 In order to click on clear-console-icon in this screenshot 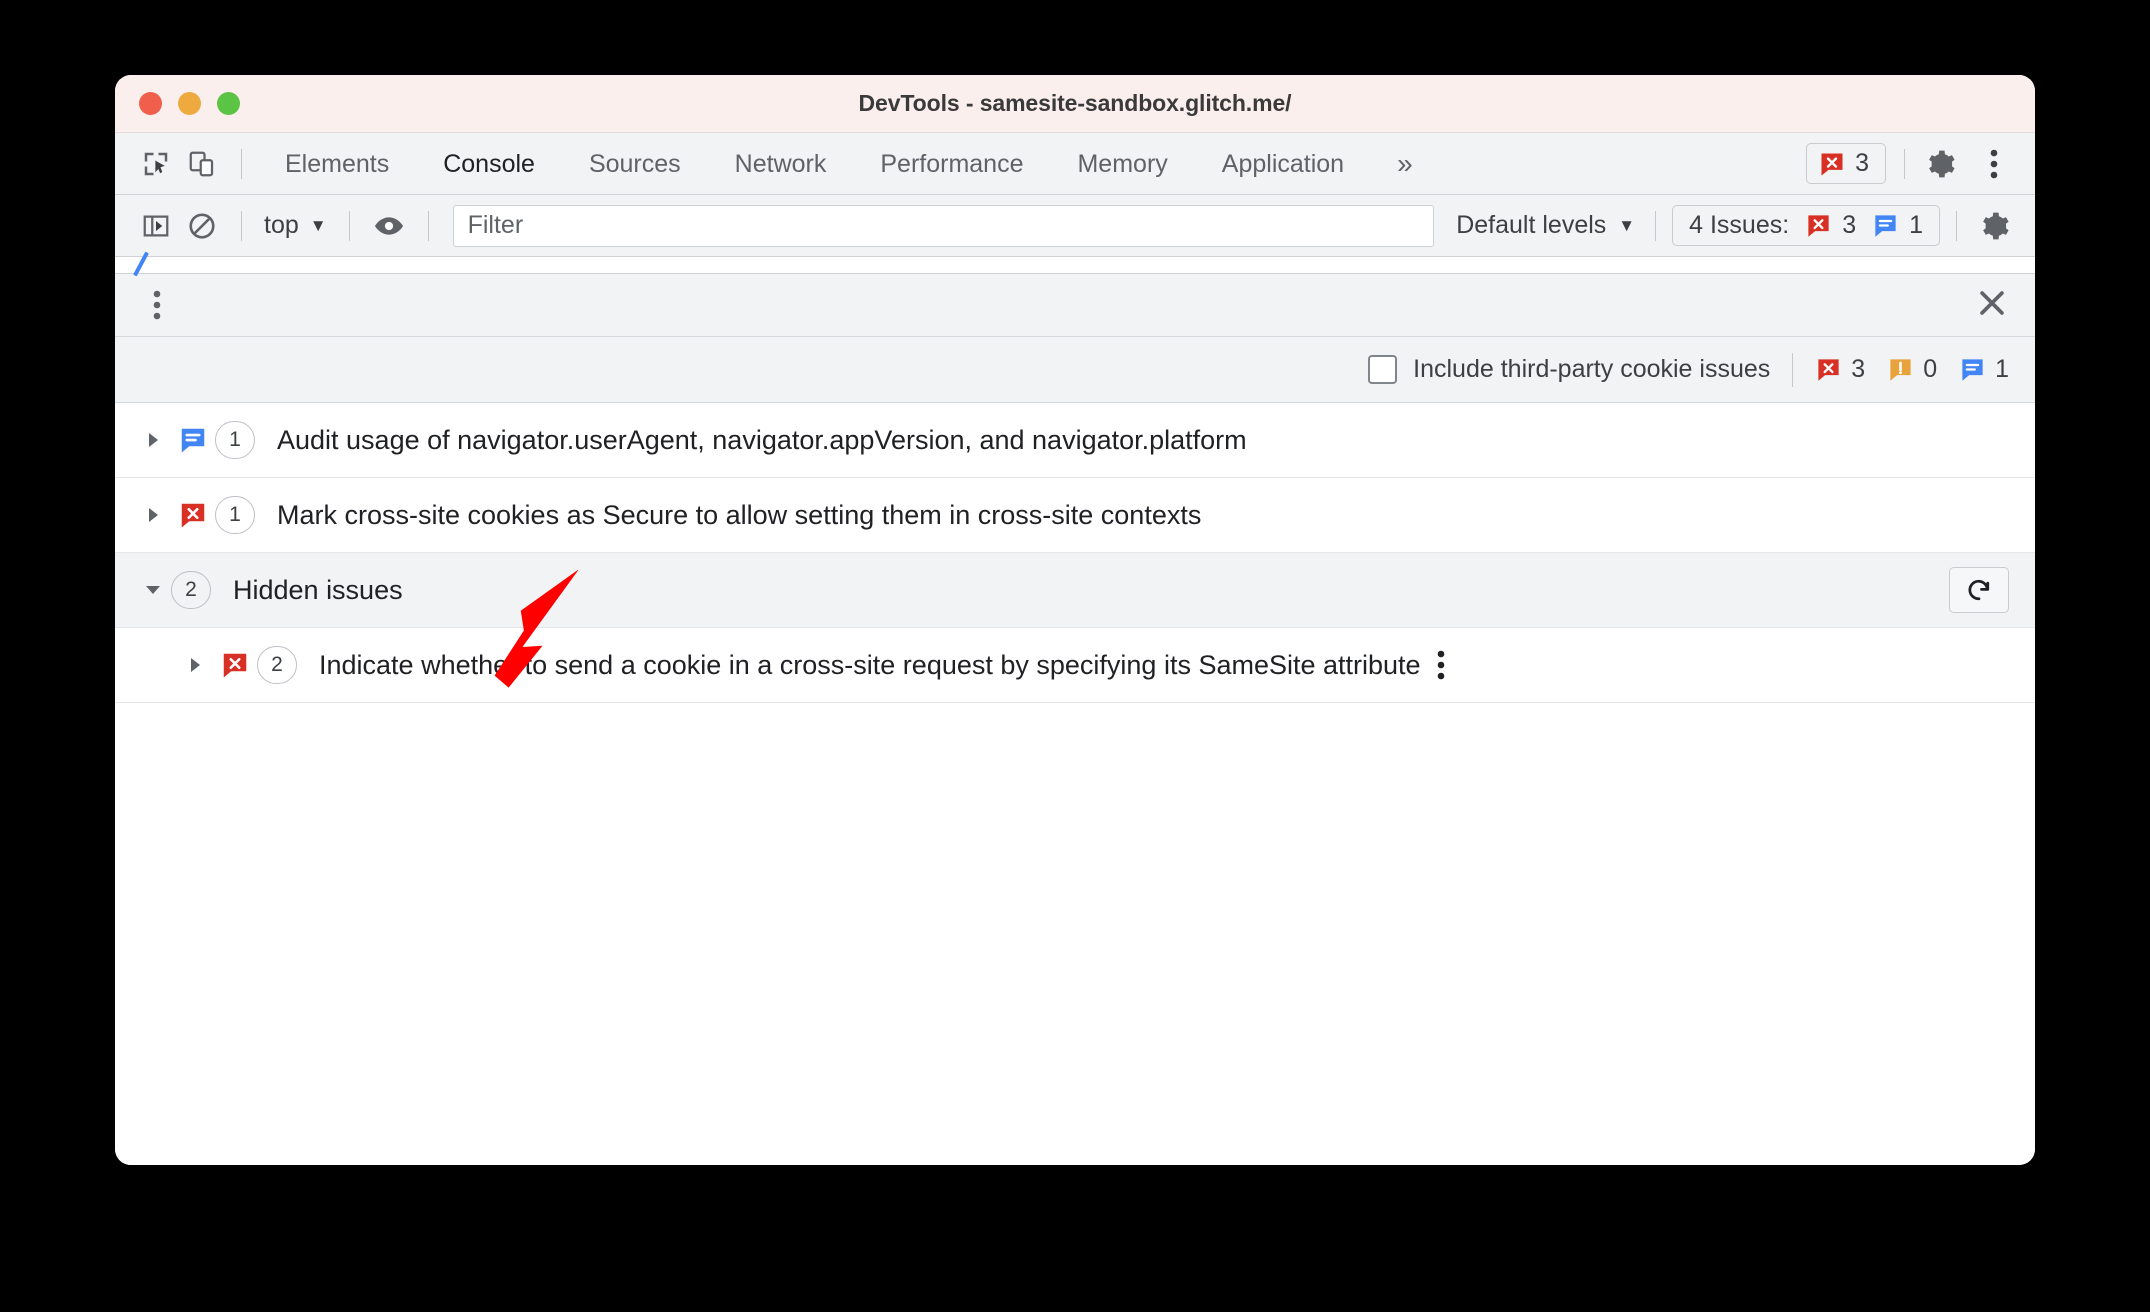, I will do `click(202, 226)`.